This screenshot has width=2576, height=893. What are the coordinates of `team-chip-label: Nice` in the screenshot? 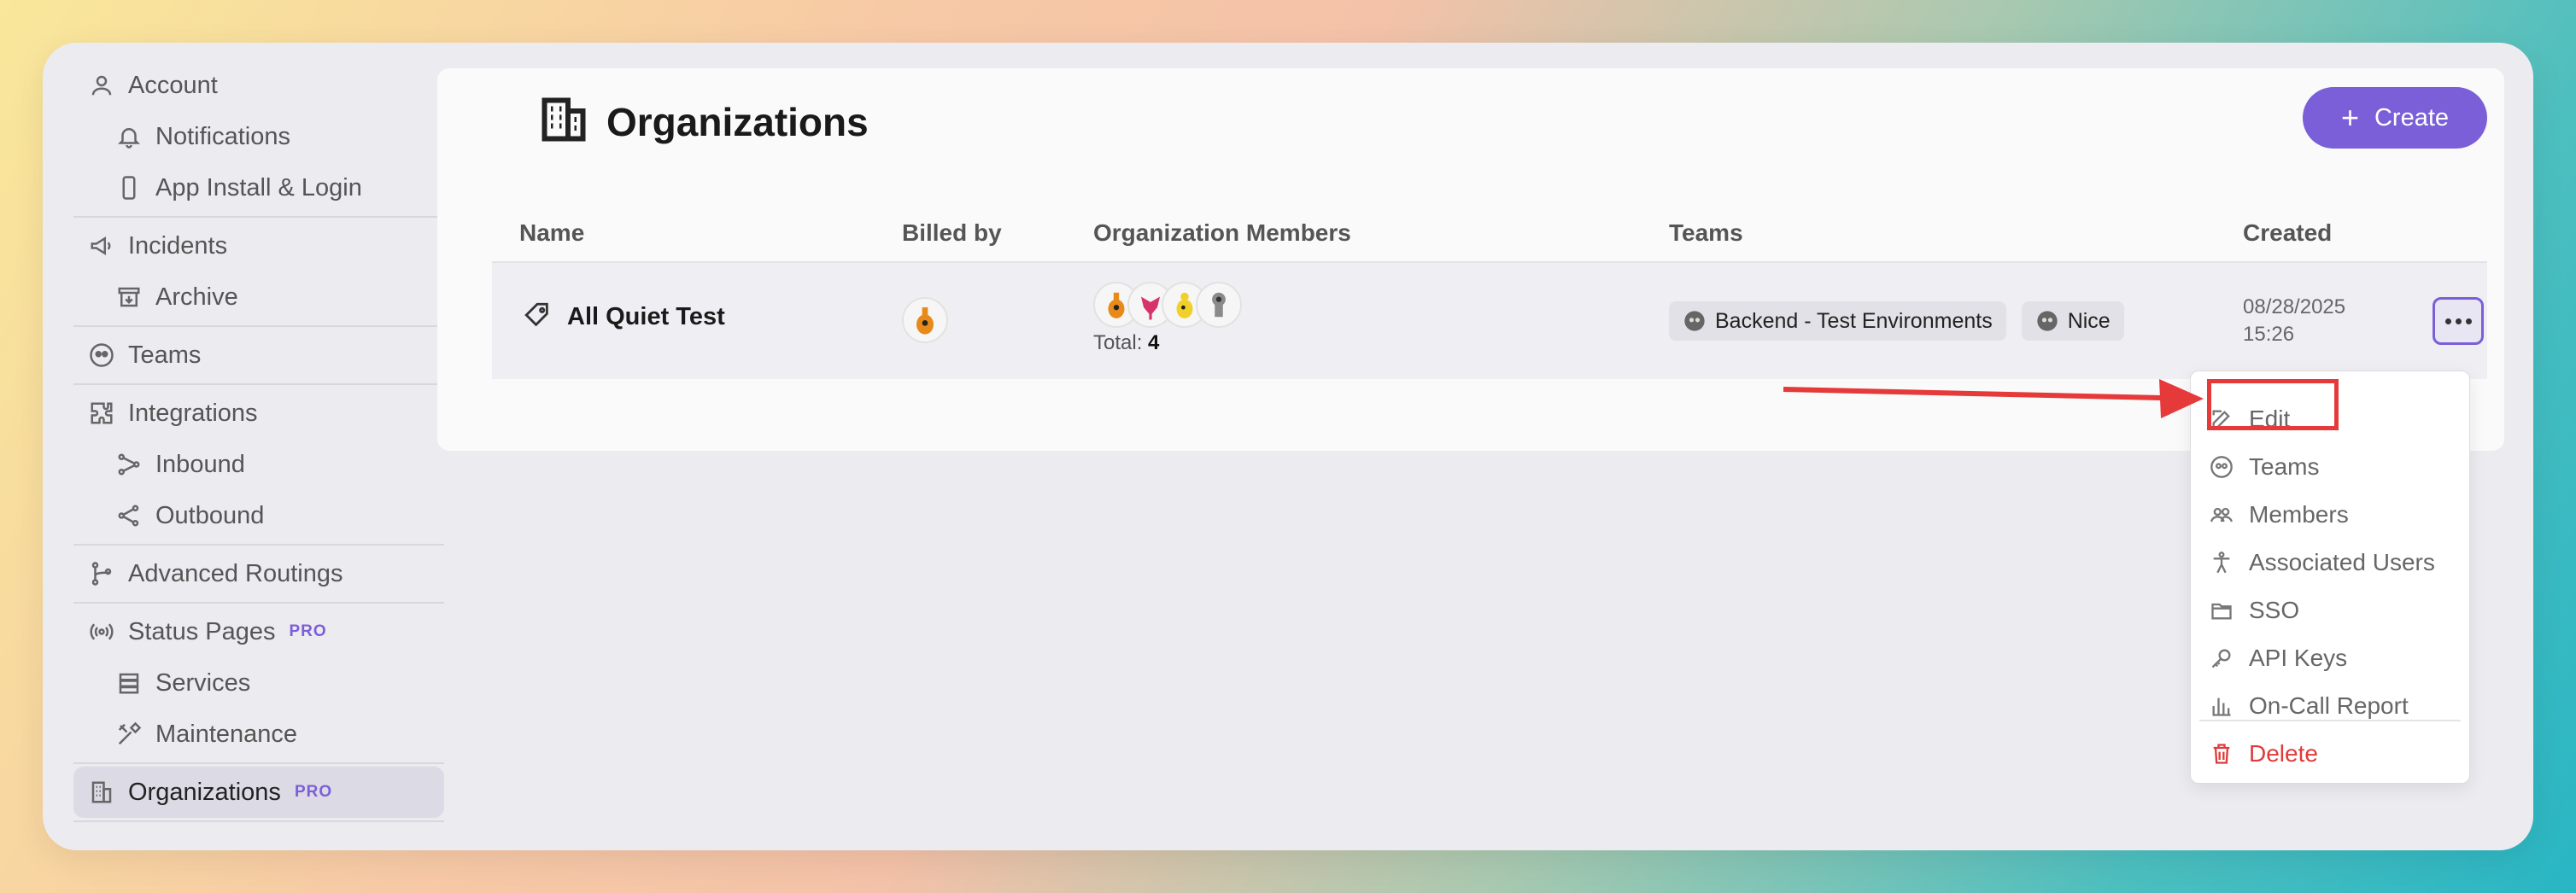 It's located at (2089, 320).